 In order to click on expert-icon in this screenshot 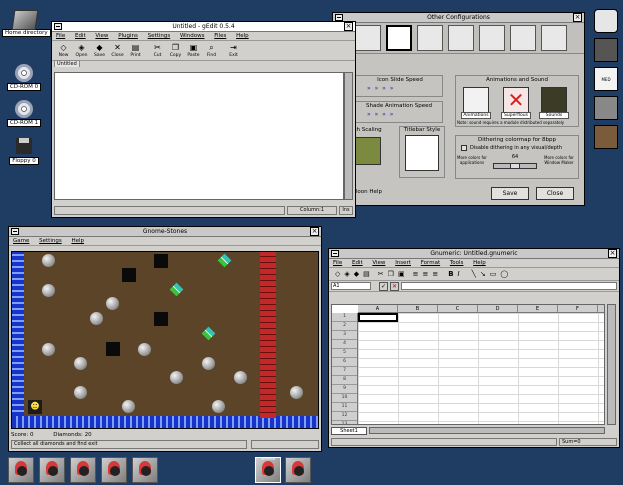, I will do `click(554, 38)`.